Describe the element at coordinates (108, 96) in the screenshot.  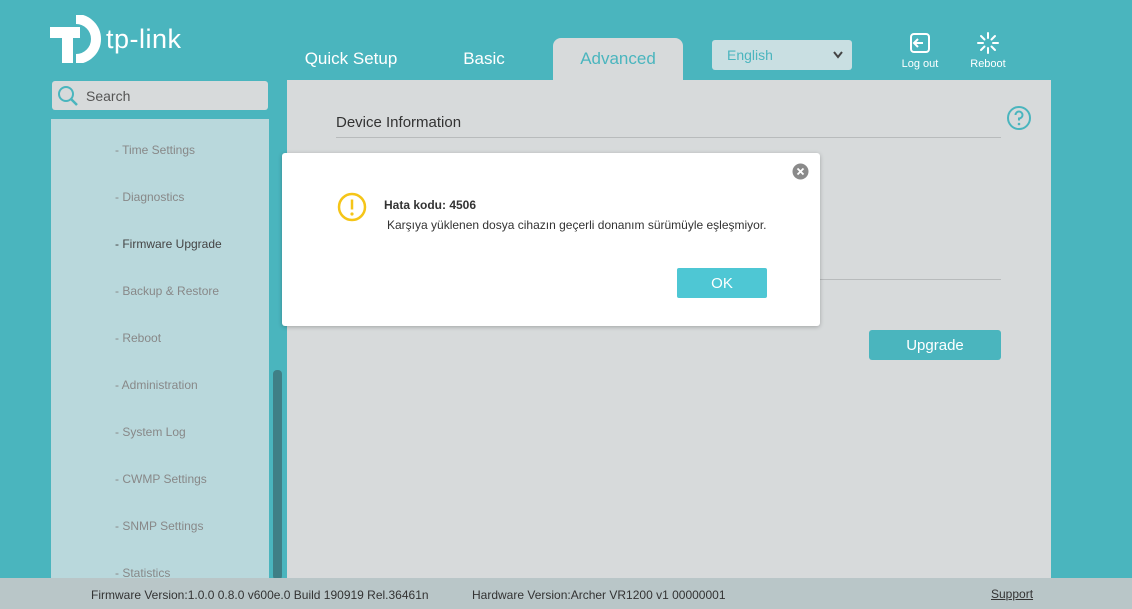
I see `search-placeholder: Search` at that location.